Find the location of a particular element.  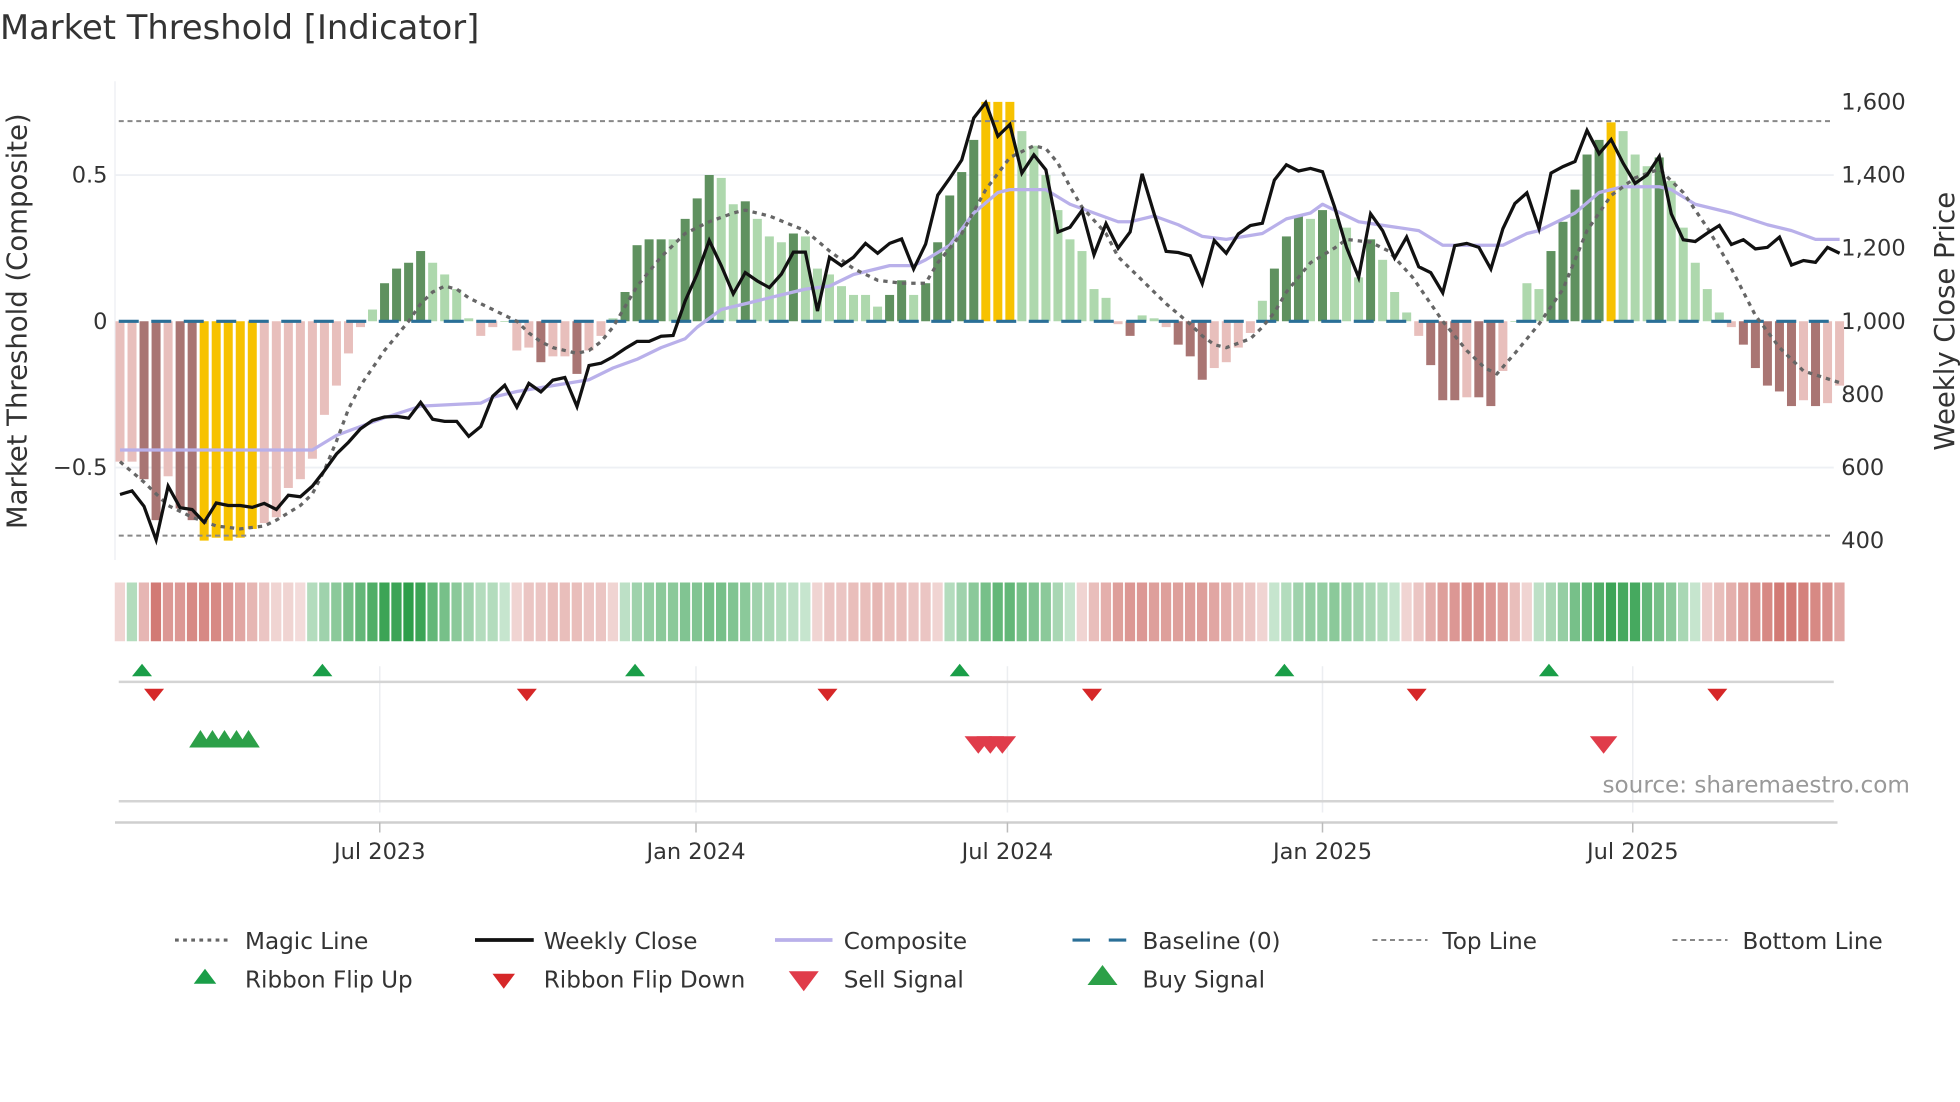

legend-label: Magic Line is located at coordinates (306, 942).